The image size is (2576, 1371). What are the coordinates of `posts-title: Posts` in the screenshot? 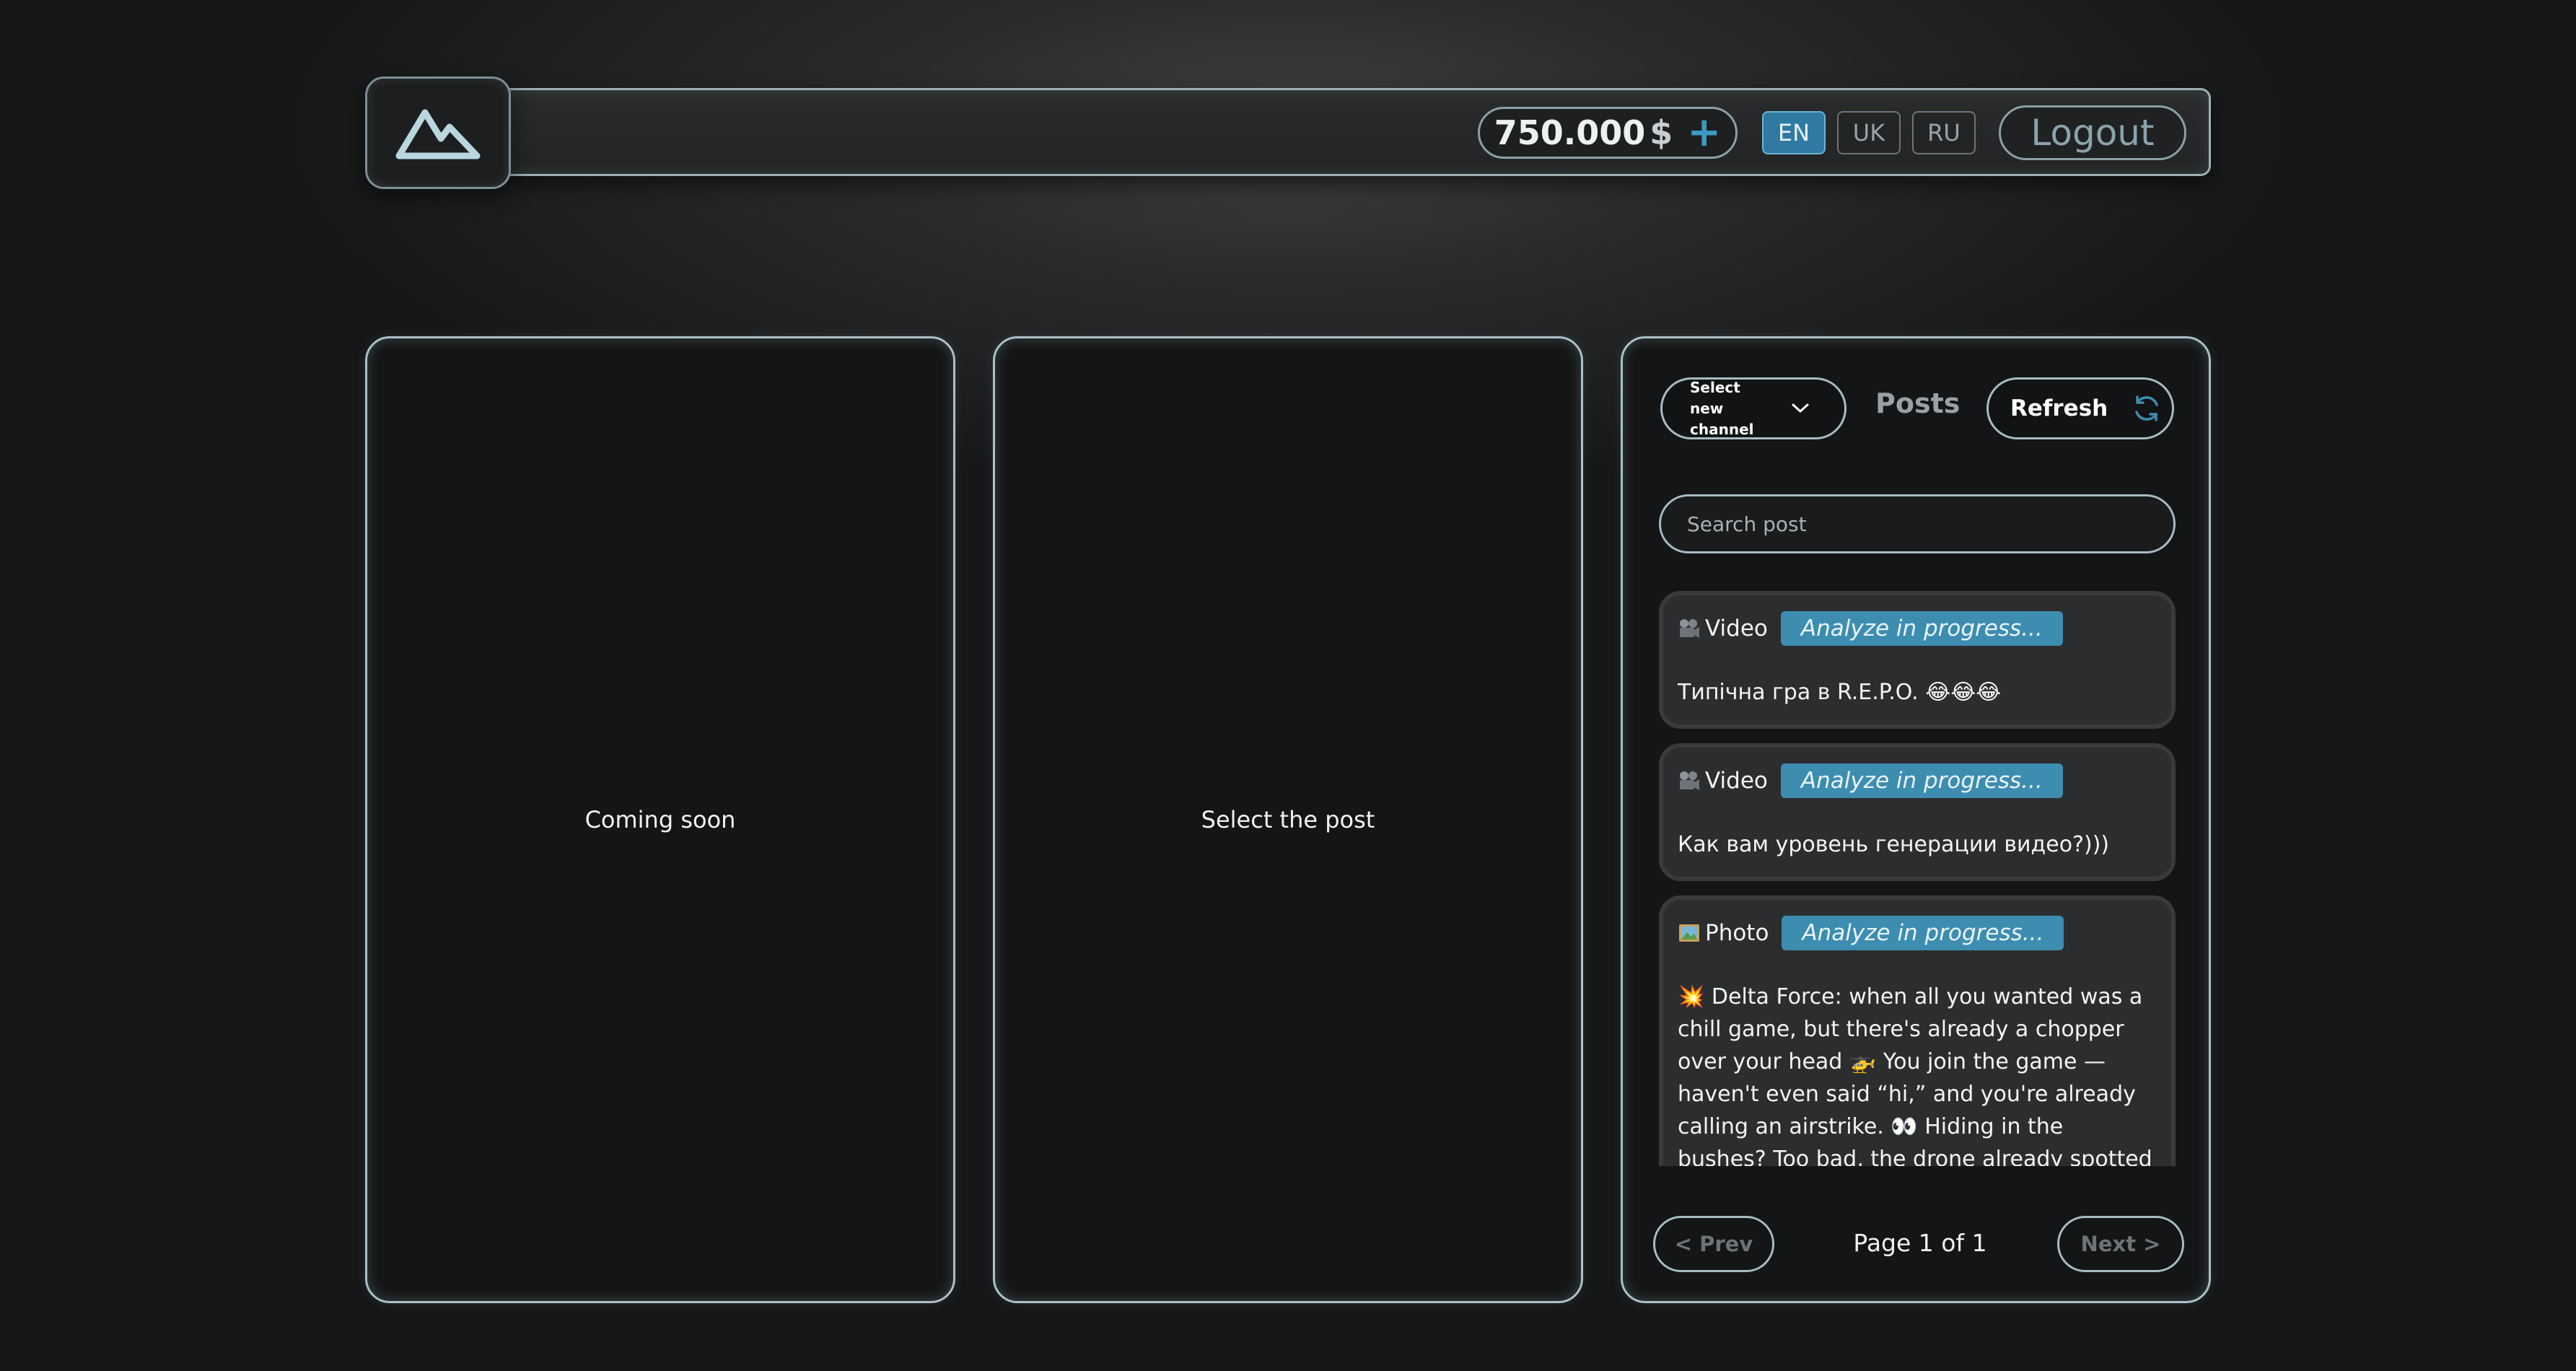 It's located at (1918, 403).